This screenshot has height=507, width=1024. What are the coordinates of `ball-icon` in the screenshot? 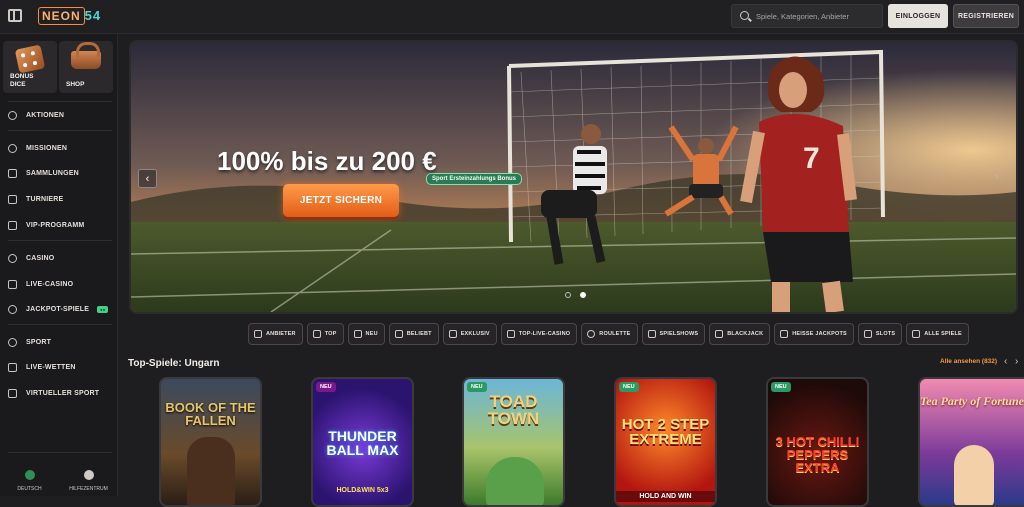 It's located at (12, 342).